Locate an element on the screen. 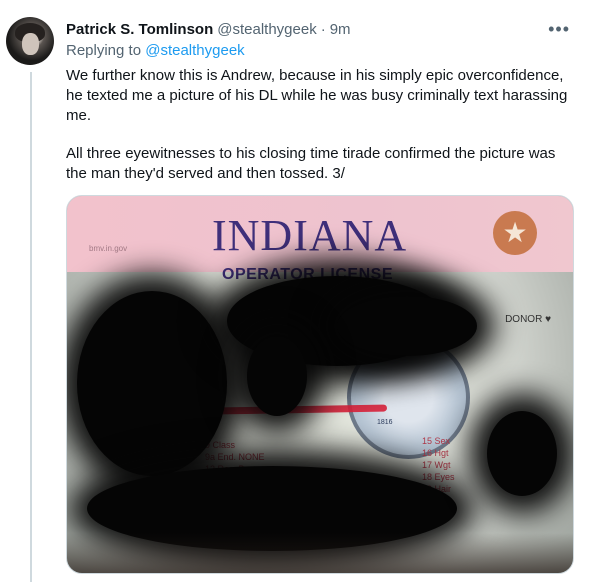 Image resolution: width=596 pixels, height=582 pixels. license-logo-text: bmv.in.gov is located at coordinates (108, 248).